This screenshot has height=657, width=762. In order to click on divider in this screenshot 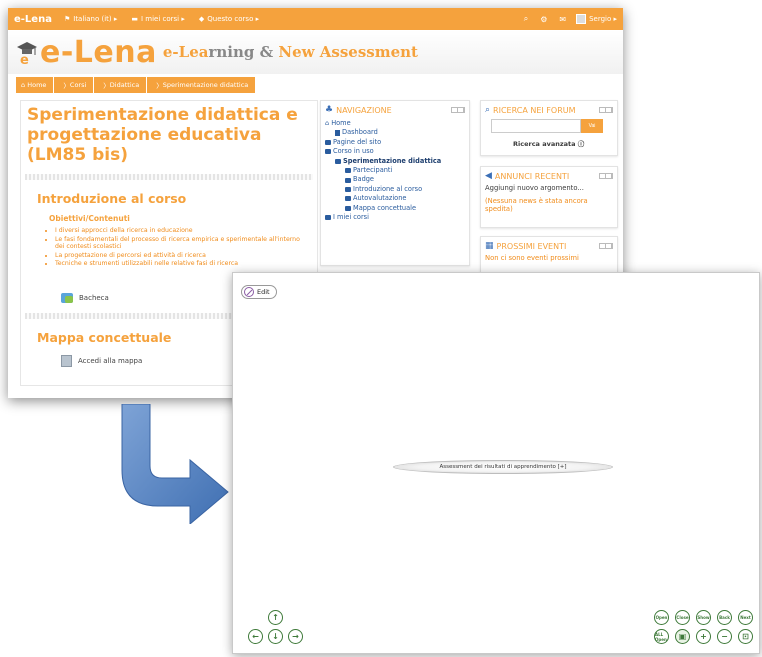, I will do `click(169, 177)`.